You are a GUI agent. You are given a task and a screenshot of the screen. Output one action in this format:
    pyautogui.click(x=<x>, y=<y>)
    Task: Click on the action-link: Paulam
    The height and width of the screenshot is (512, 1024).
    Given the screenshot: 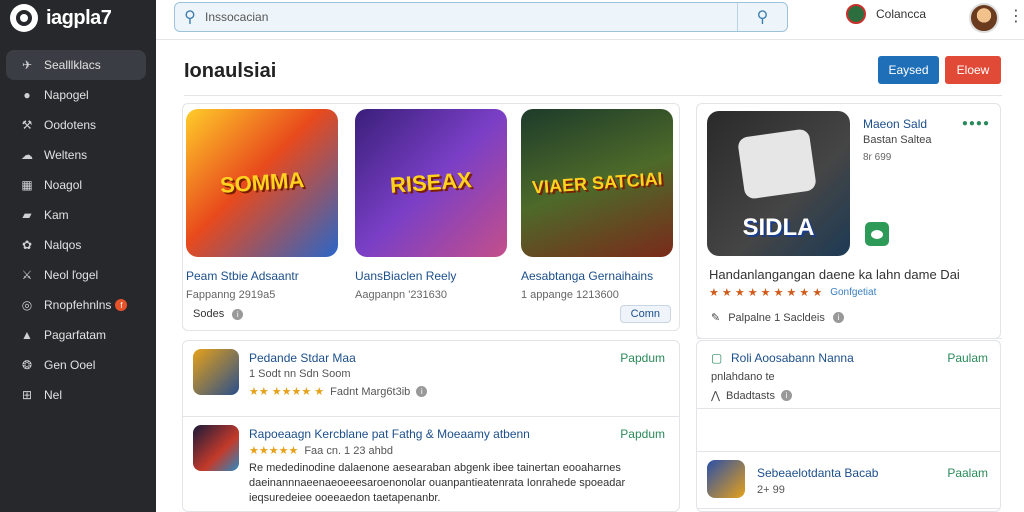 What is the action you would take?
    pyautogui.click(x=967, y=358)
    